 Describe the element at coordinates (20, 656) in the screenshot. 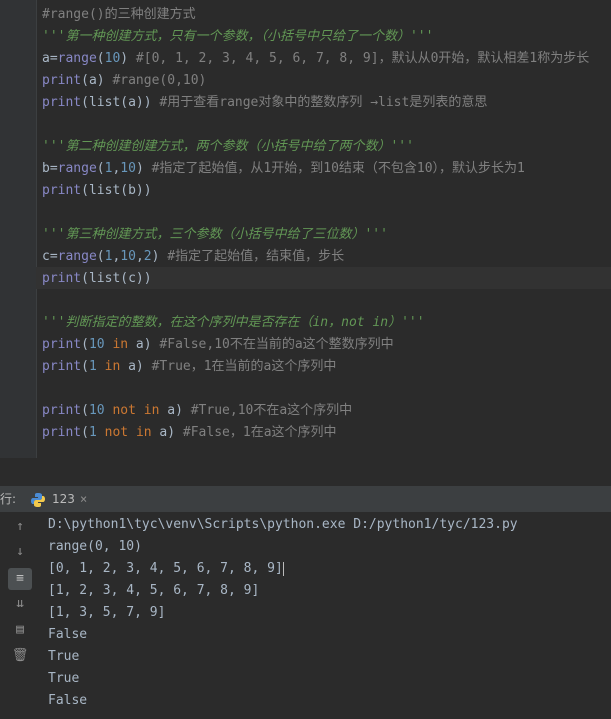

I see `trash-icon: 🗑` at that location.